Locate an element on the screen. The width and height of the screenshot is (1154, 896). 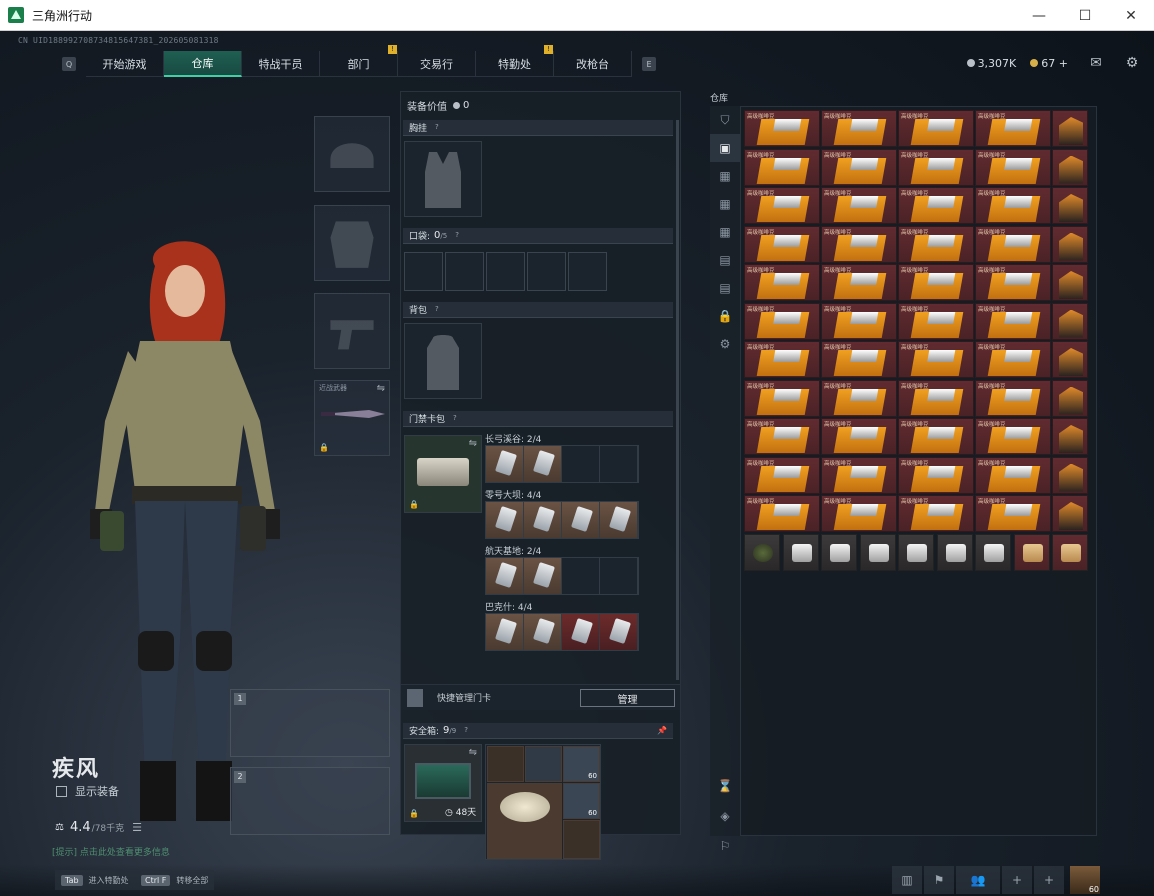
nav-next-key: E is located at coordinates (649, 64).